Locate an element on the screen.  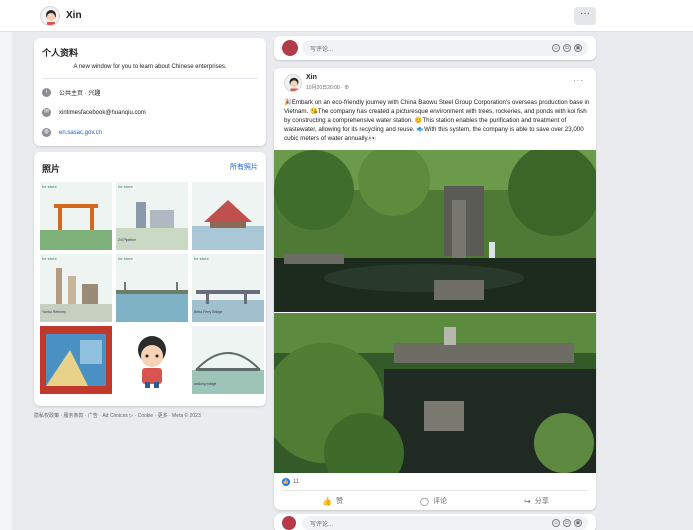
comment-button: ◯ 评论 is located at coordinates (433, 501).